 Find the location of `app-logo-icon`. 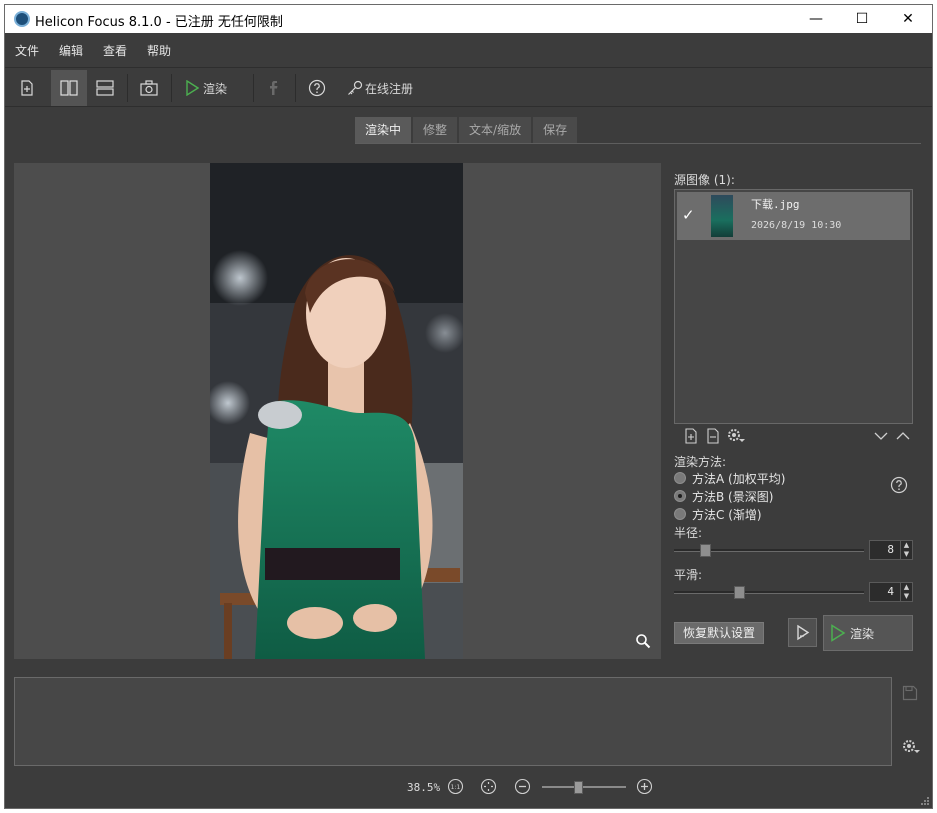

app-logo-icon is located at coordinates (22, 19).